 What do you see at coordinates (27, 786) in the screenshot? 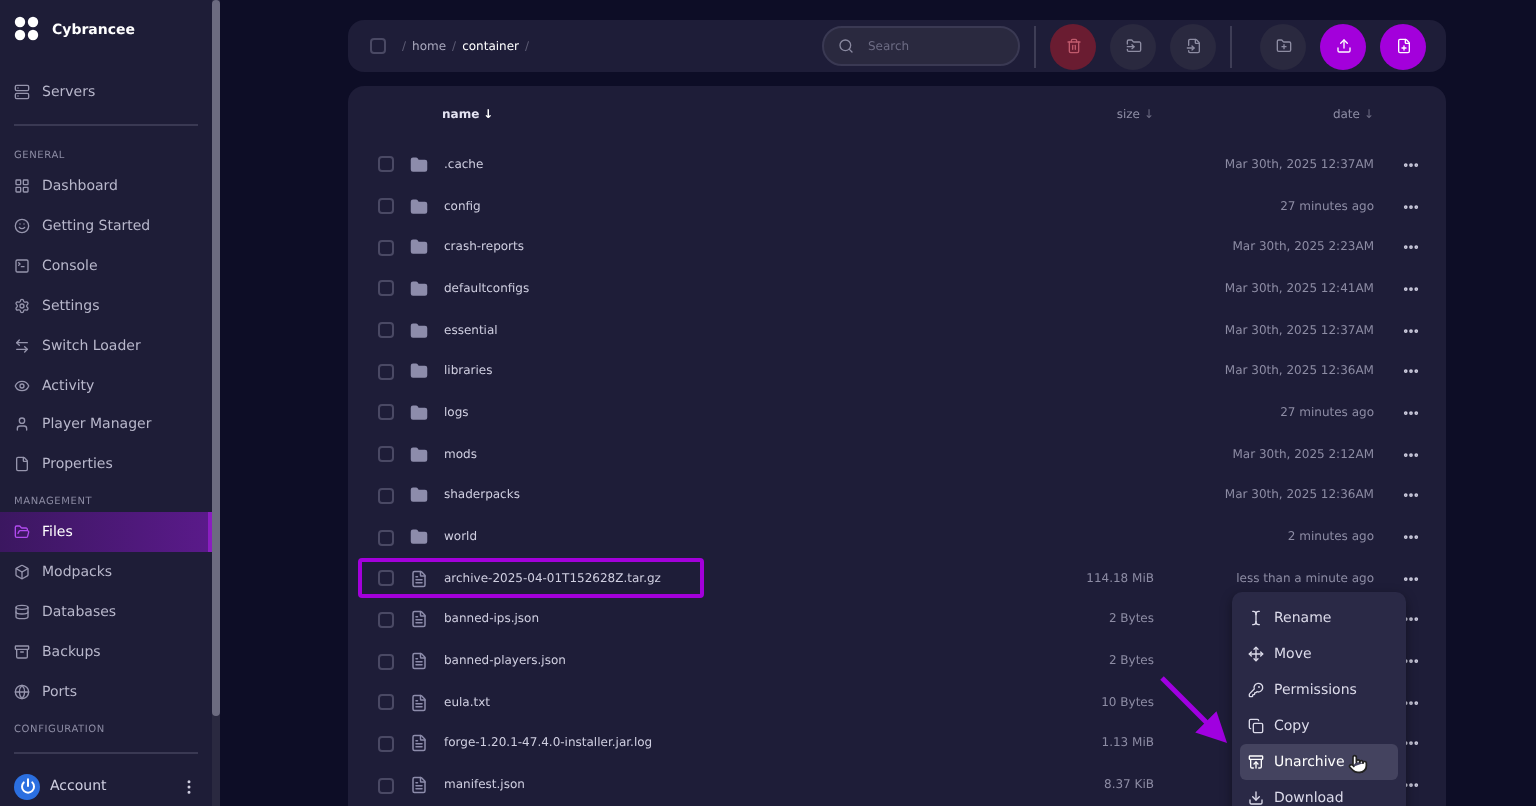
I see `avatar-icon` at bounding box center [27, 786].